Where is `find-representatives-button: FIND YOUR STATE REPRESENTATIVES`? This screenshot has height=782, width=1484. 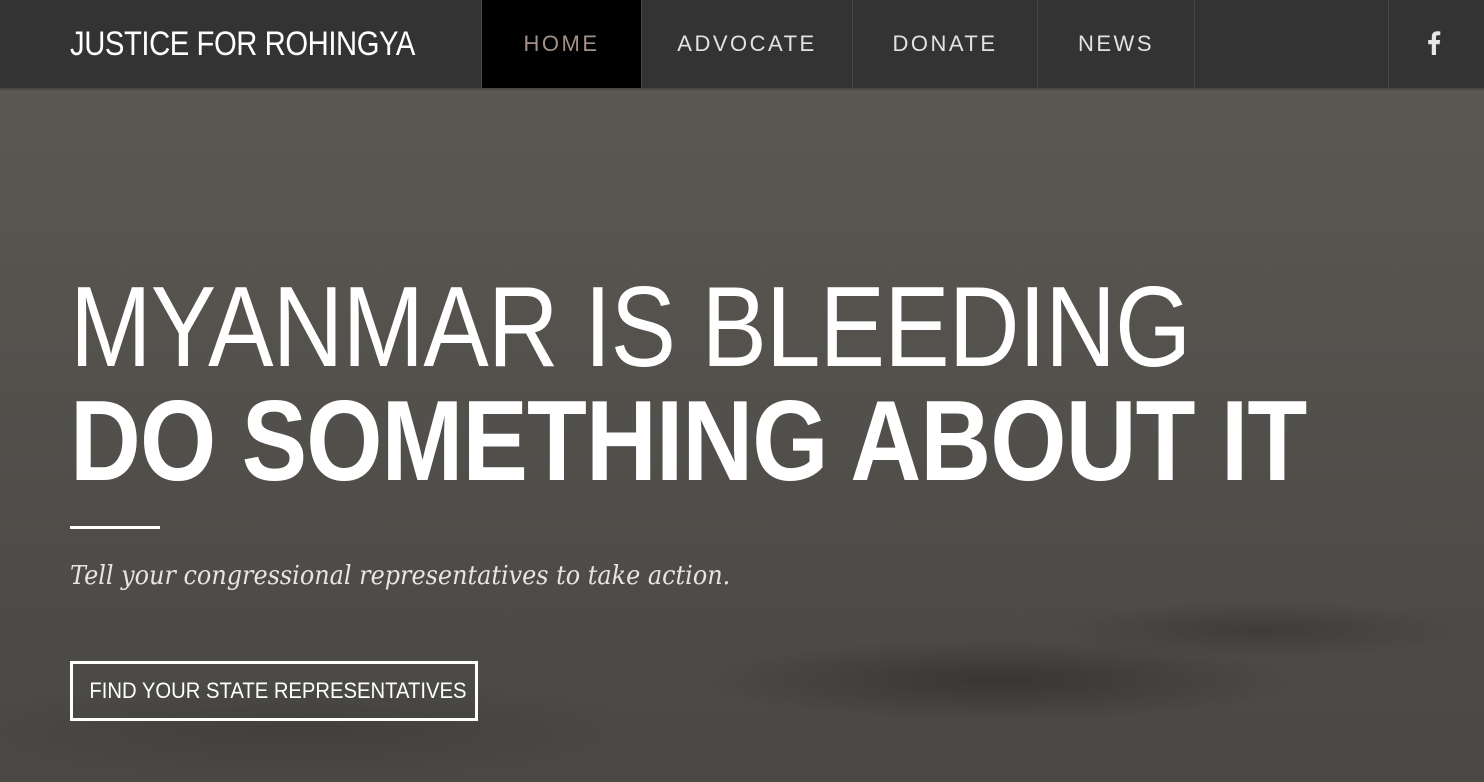
find-representatives-button: FIND YOUR STATE REPRESENTATIVES is located at coordinates (274, 691).